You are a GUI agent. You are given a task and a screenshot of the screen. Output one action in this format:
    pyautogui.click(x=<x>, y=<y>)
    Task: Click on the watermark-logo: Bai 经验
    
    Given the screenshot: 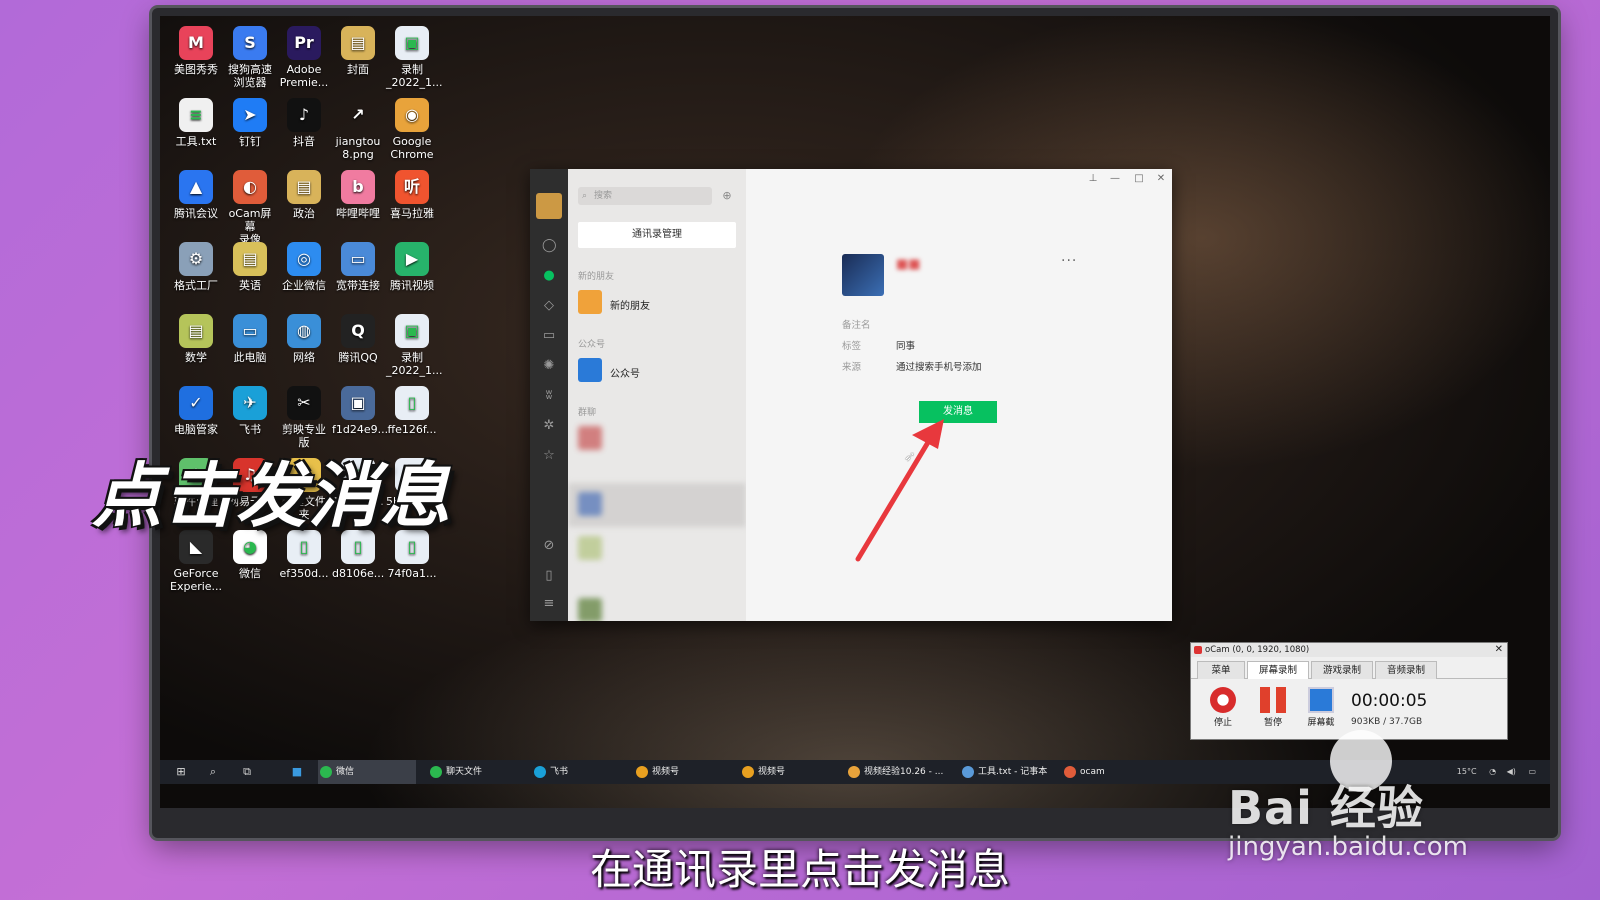 What is the action you would take?
    pyautogui.click(x=1326, y=808)
    